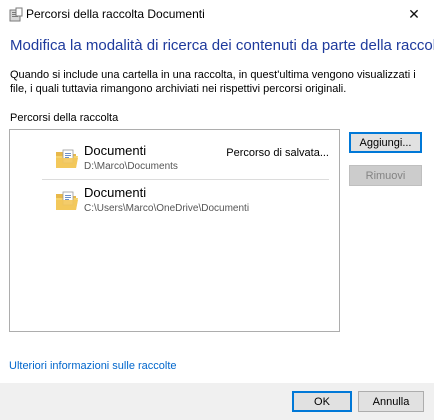 The height and width of the screenshot is (420, 434). I want to click on location-path: D:\Marco\Documents, so click(131, 166).